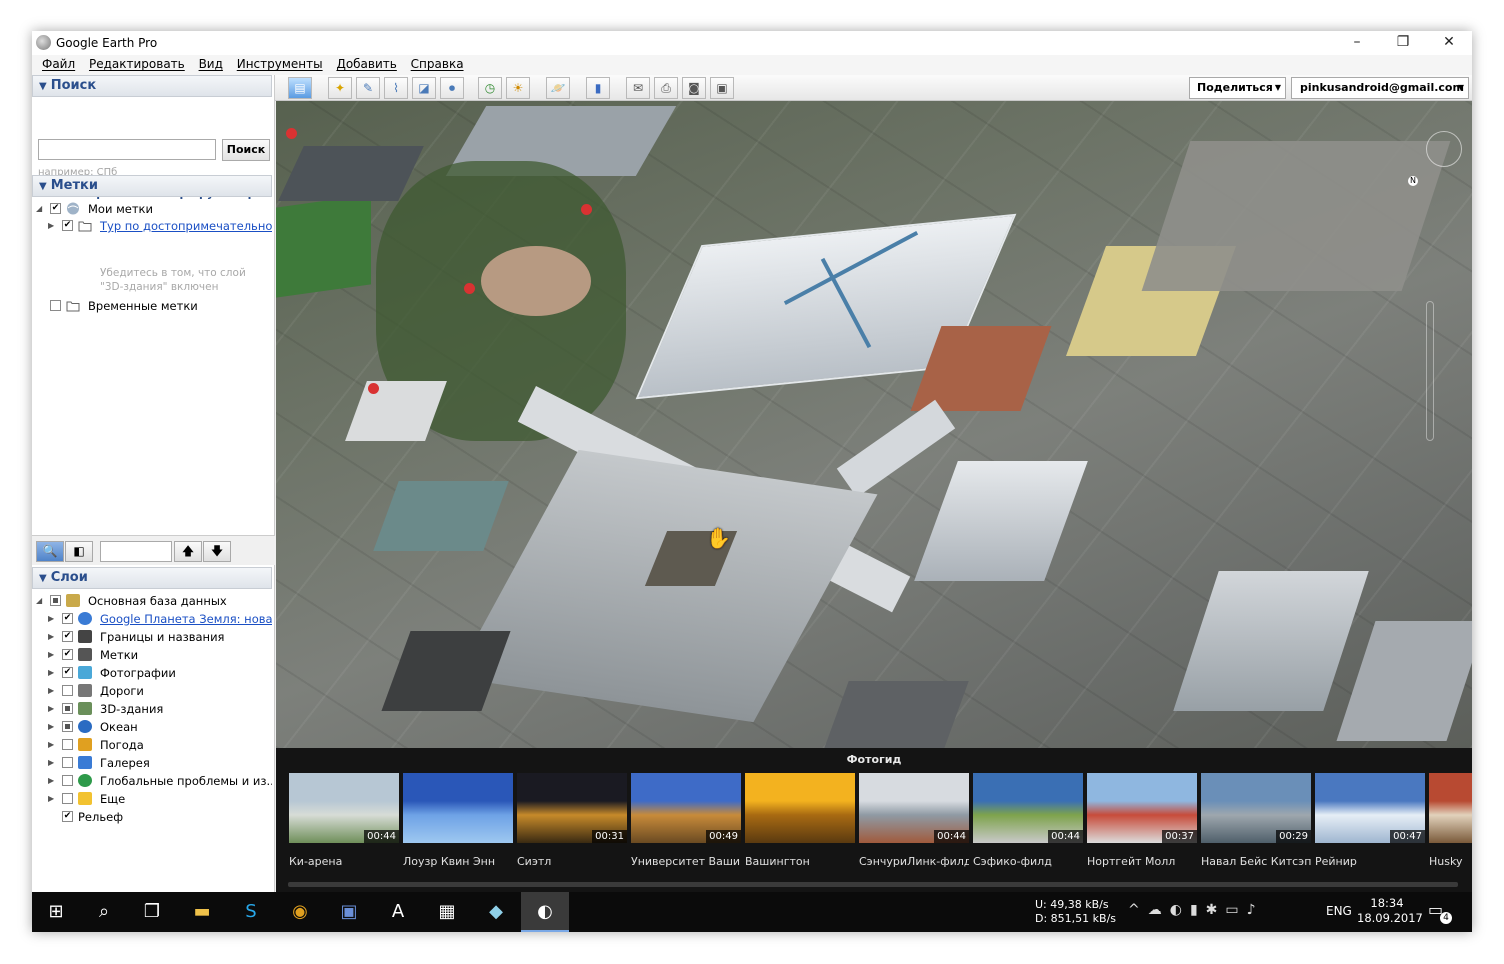  I want to click on search-icon: ⌕, so click(104, 912).